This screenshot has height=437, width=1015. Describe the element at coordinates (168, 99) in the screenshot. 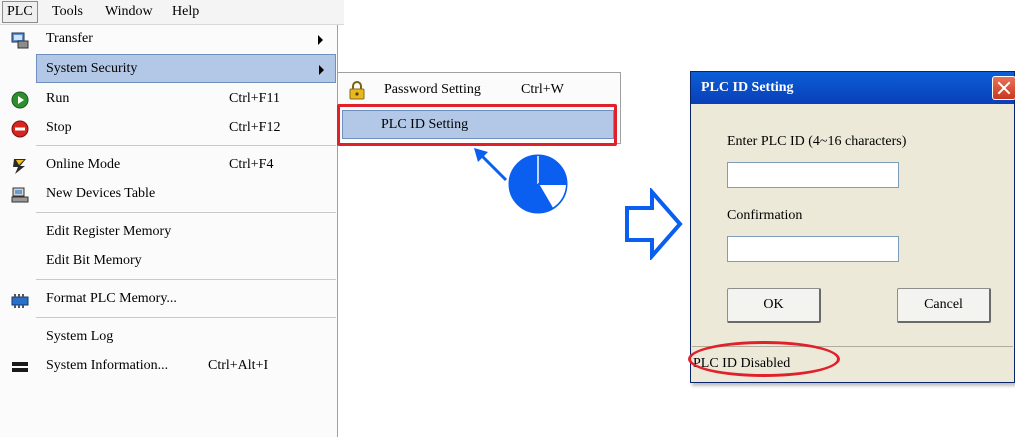

I see `menu-item-run: Run Ctrl+F11` at that location.